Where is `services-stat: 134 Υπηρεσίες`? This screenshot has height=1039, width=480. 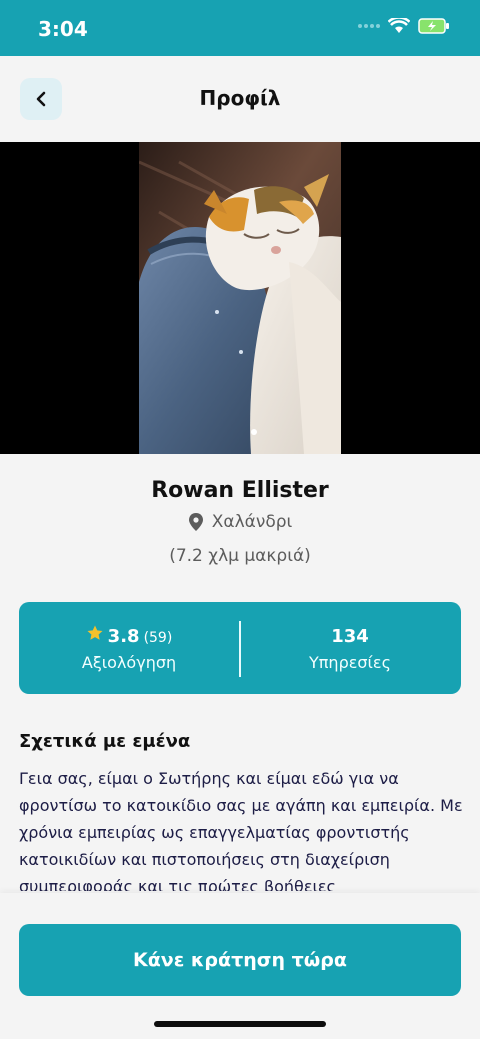
services-stat: 134 Υπηρεσίες is located at coordinates (350, 648).